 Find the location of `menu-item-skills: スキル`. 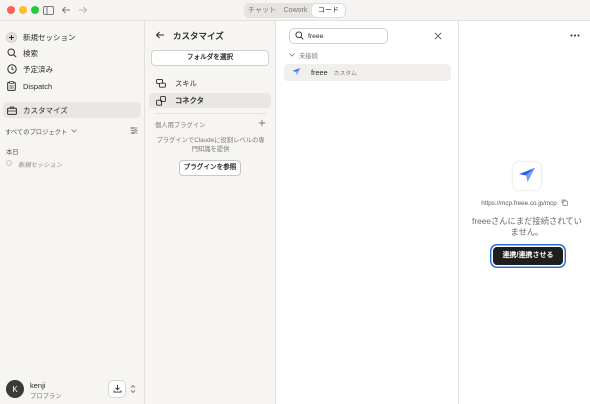

menu-item-skills: スキル is located at coordinates (210, 83).